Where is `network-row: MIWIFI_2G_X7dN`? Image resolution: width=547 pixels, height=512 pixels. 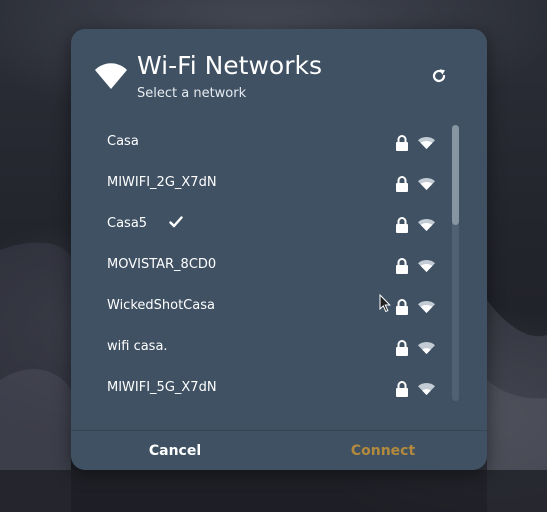
network-row: MIWIFI_2G_X7dN is located at coordinates (269, 183).